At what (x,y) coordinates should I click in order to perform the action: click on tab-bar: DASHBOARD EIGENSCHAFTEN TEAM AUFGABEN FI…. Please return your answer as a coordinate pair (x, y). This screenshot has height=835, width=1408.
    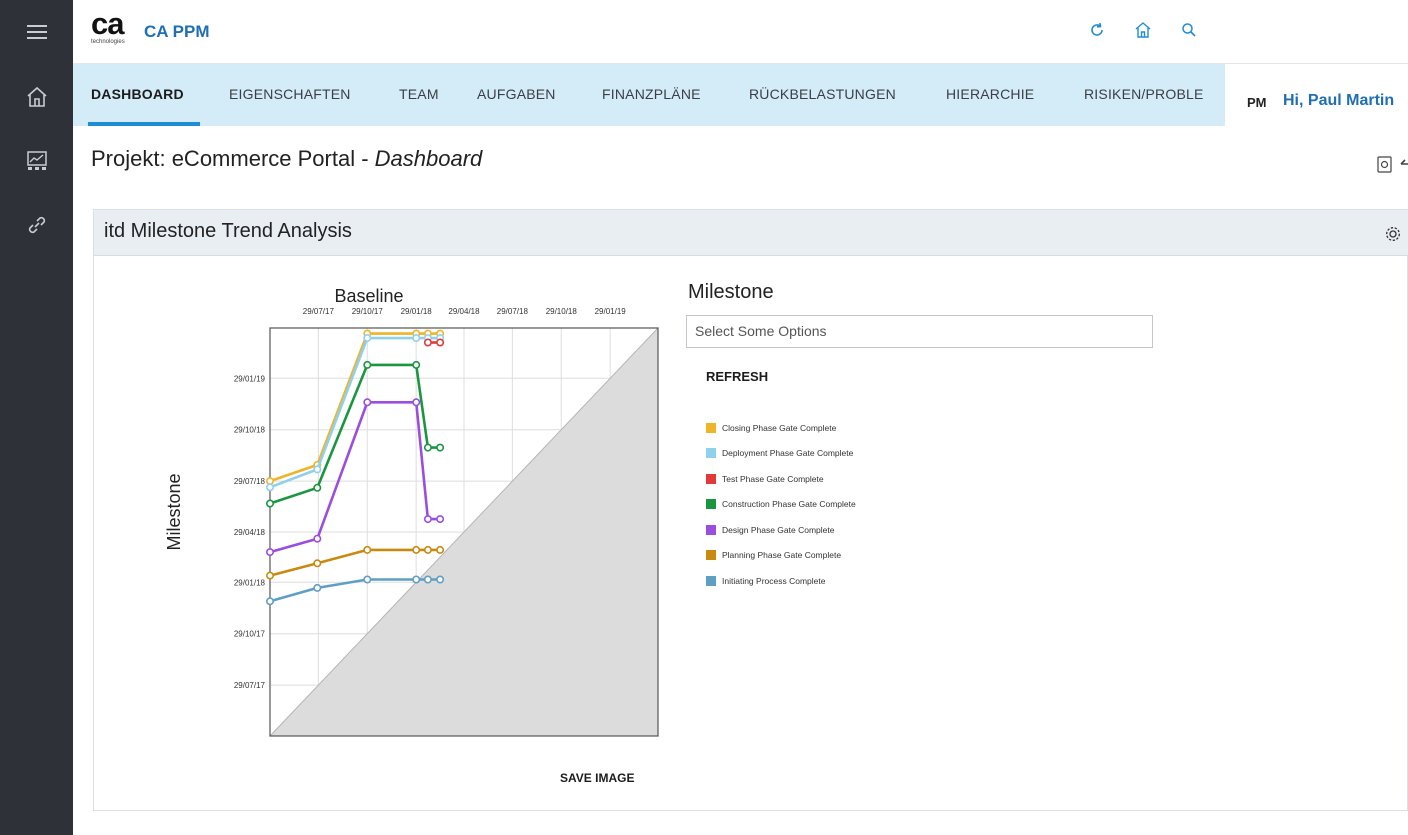
    Looking at the image, I should click on (649, 95).